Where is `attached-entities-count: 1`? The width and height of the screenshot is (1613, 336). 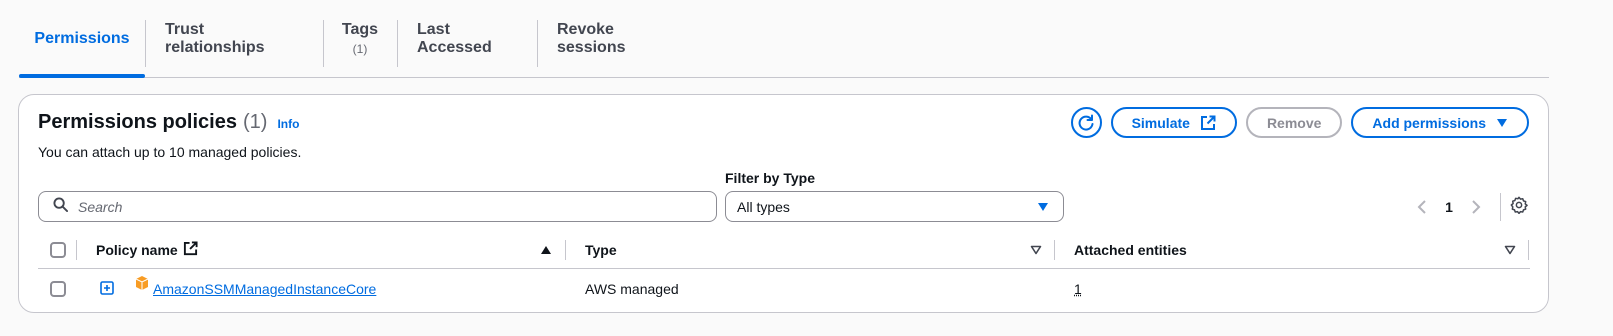
attached-entities-count: 1 is located at coordinates (1078, 289).